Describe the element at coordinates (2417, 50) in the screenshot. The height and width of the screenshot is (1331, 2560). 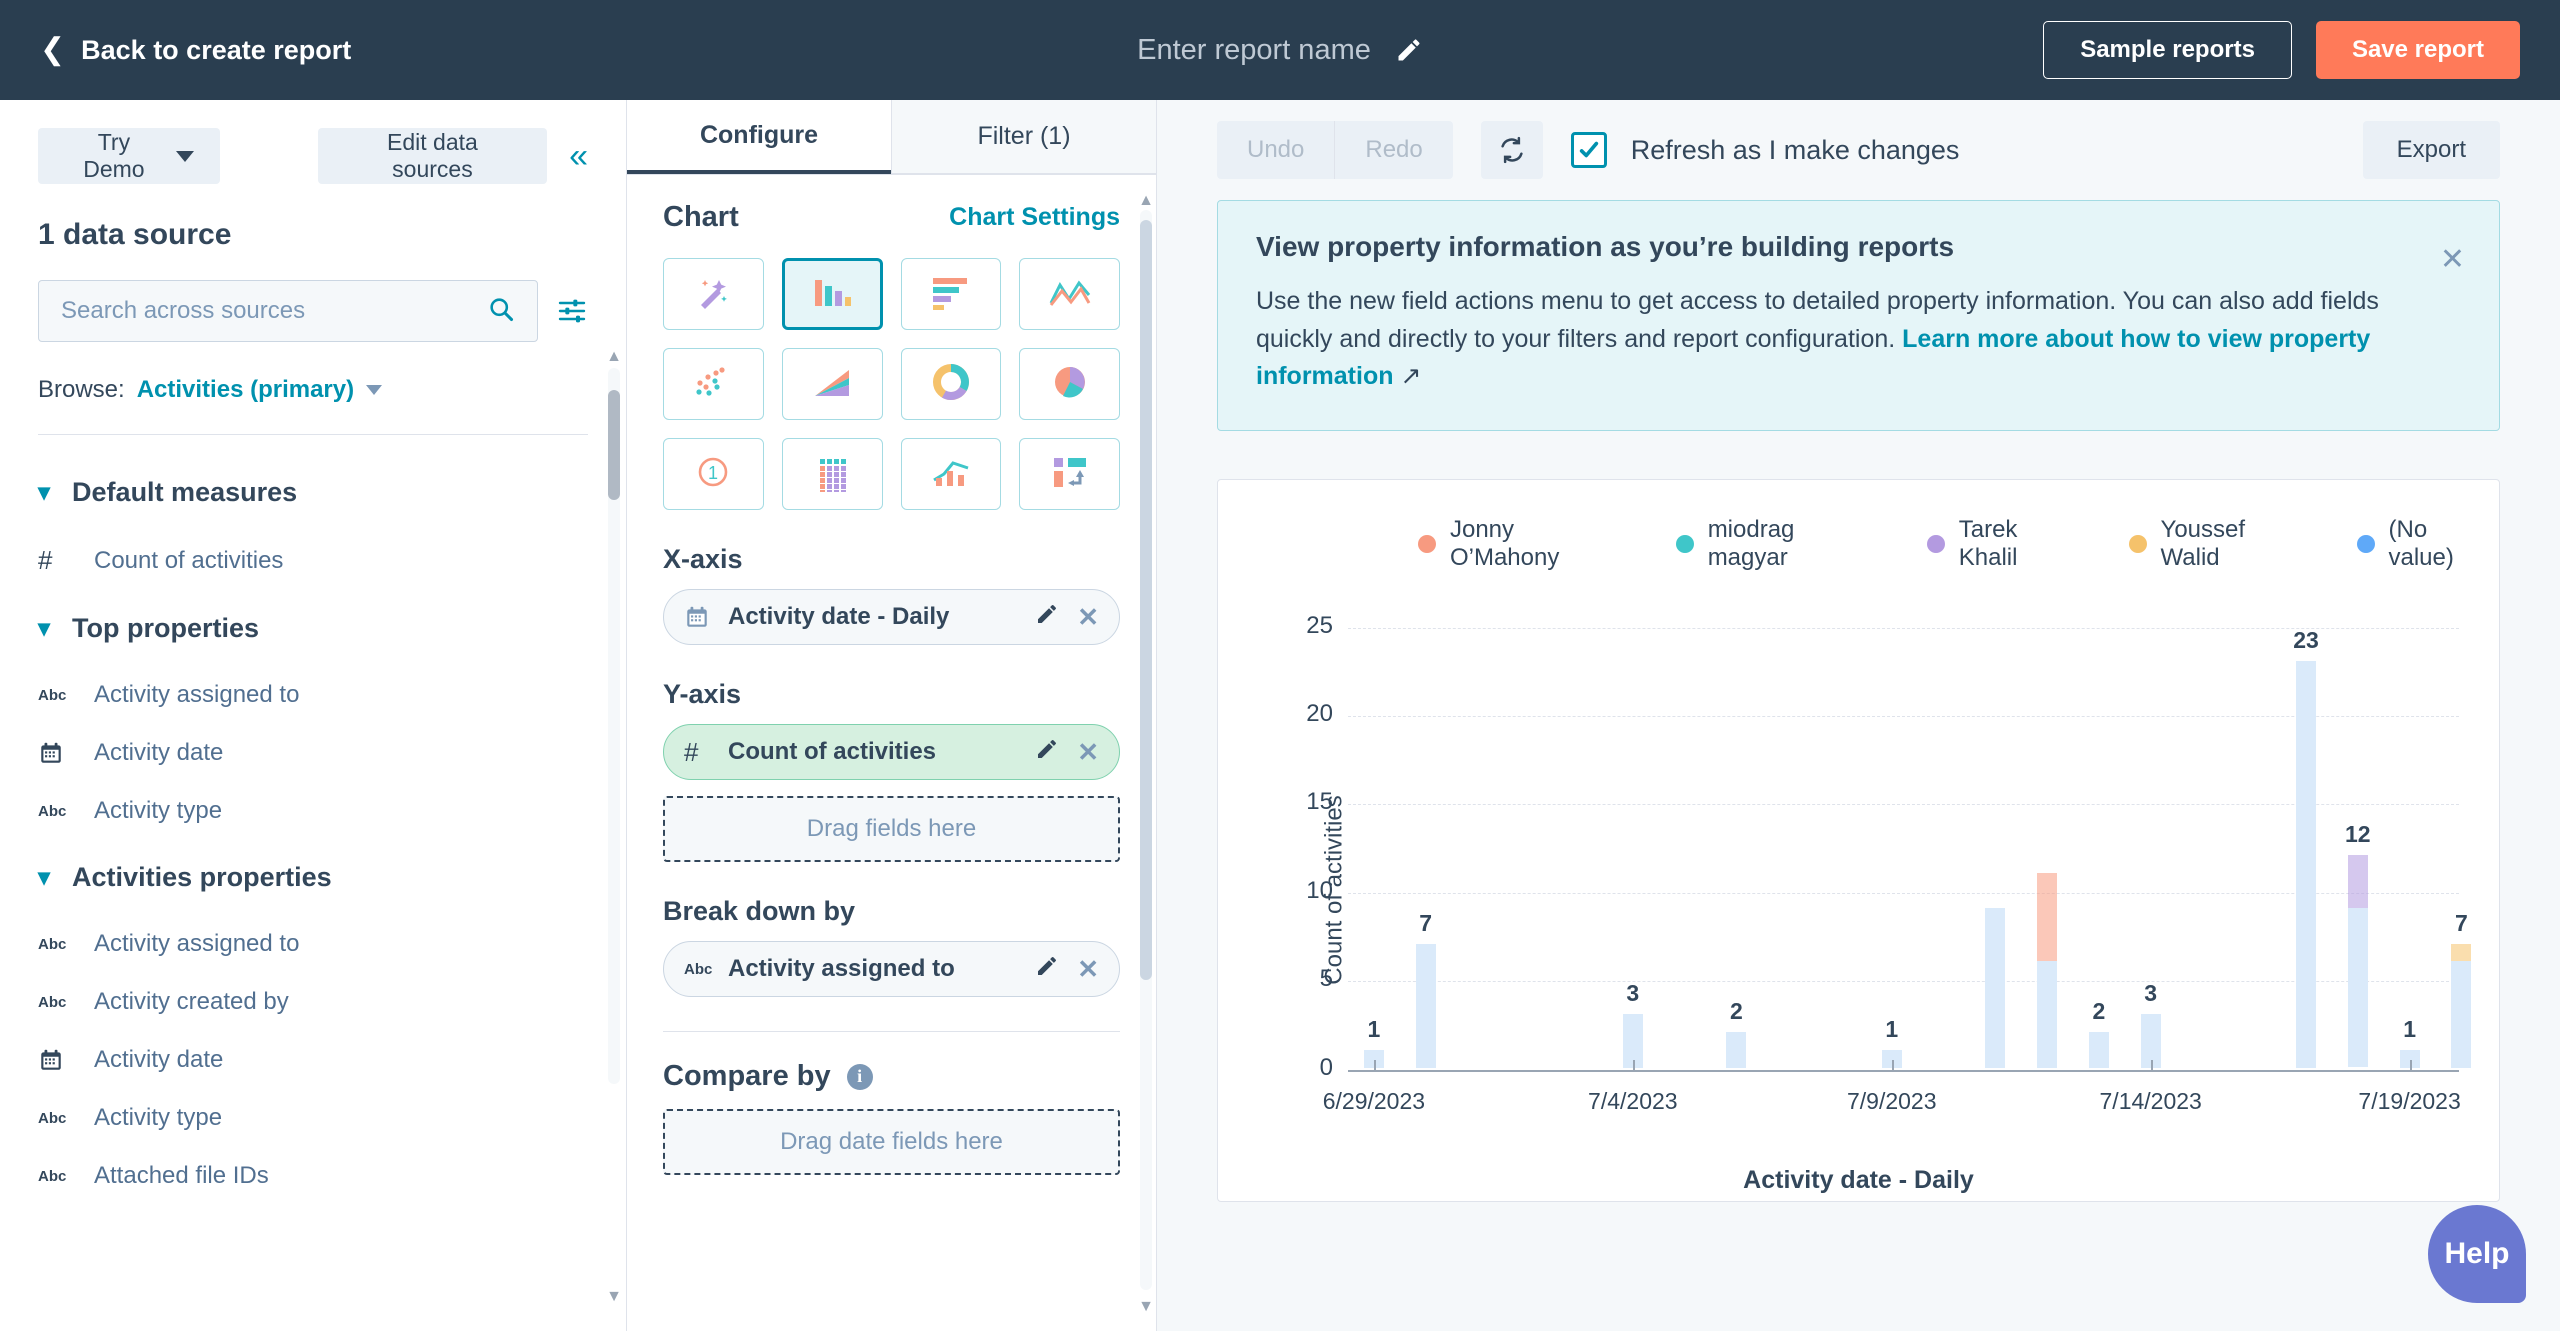
I see `save-report-button: Save report` at that location.